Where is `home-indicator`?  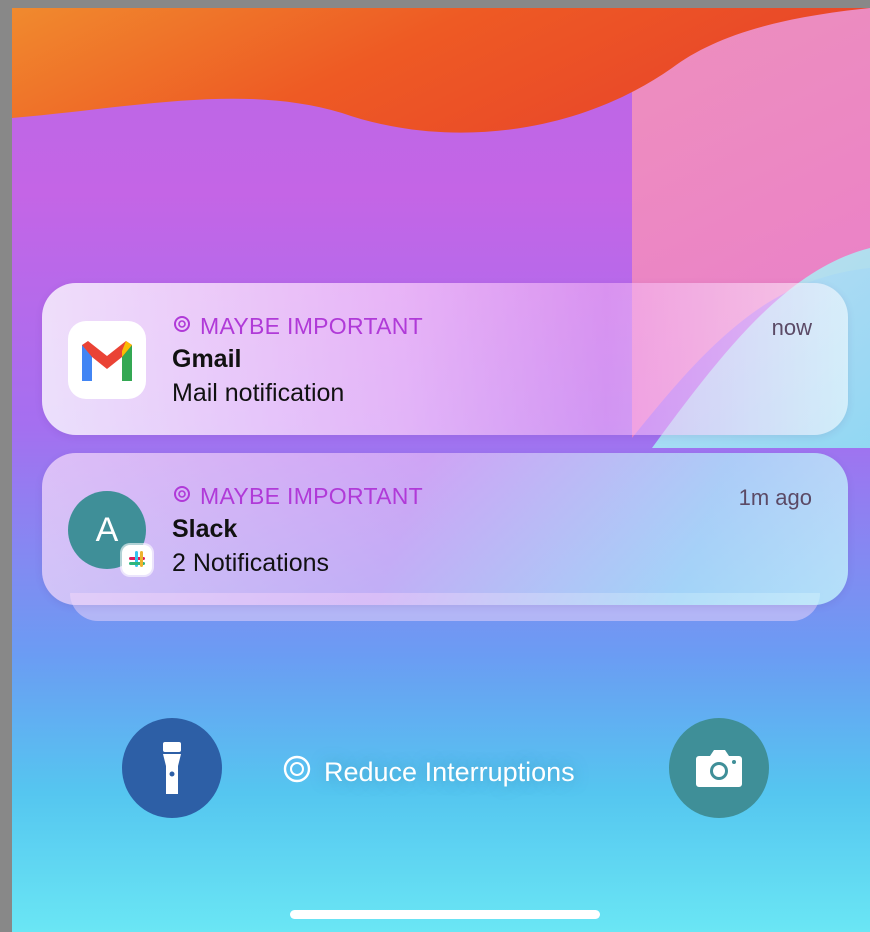
home-indicator is located at coordinates (445, 914).